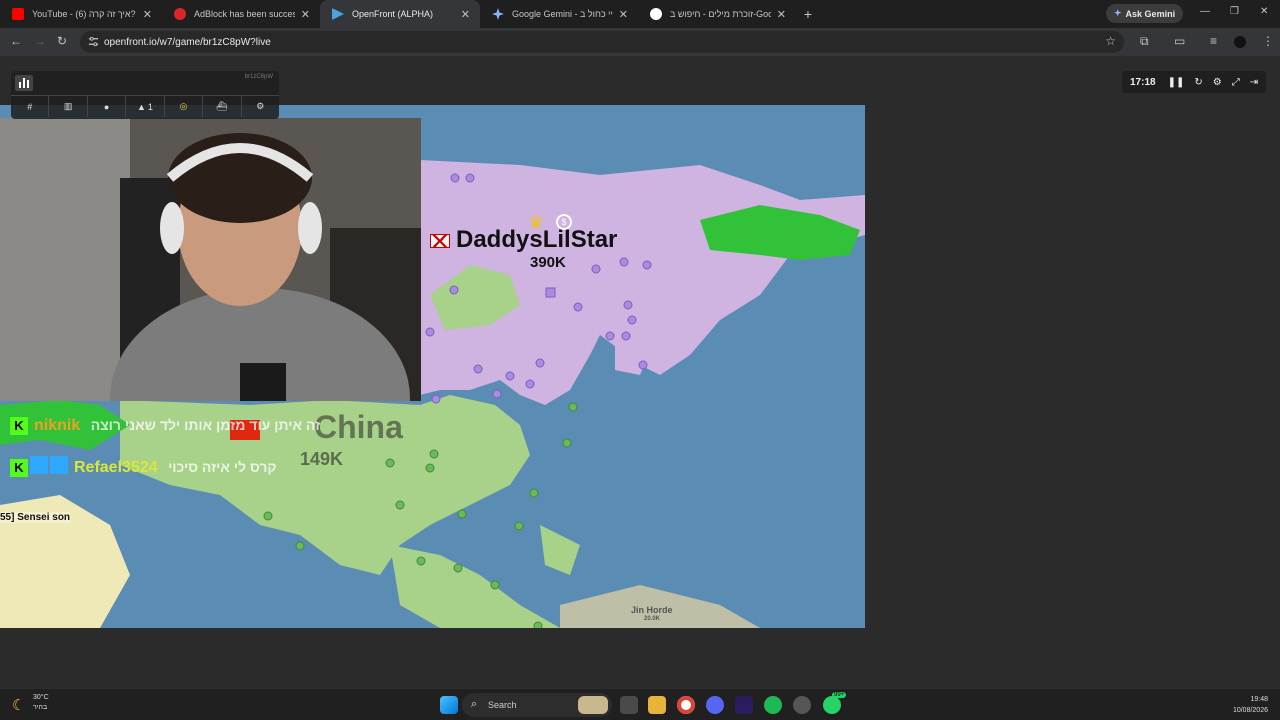  I want to click on file-explorer-icon, so click(657, 705).